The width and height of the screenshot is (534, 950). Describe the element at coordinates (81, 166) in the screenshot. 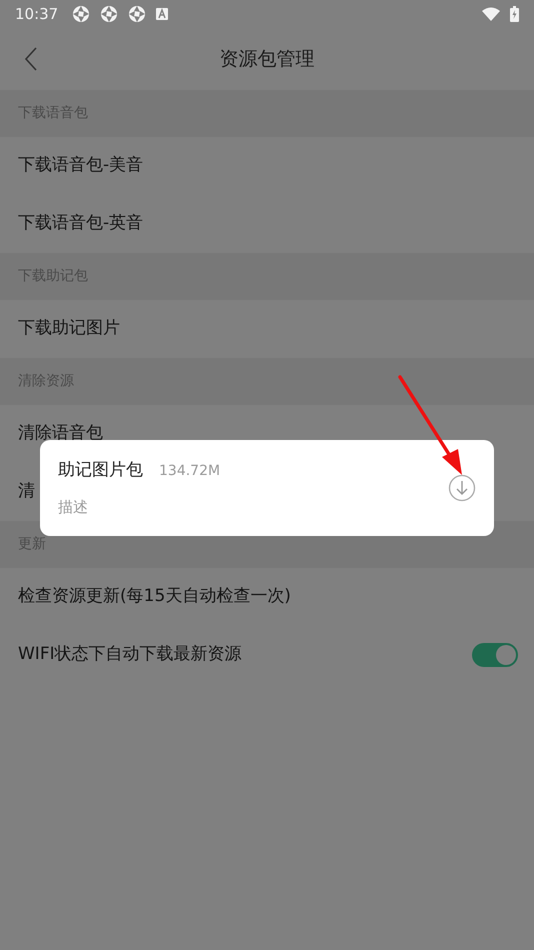

I see `setting-label: 下载语音包-美音` at that location.